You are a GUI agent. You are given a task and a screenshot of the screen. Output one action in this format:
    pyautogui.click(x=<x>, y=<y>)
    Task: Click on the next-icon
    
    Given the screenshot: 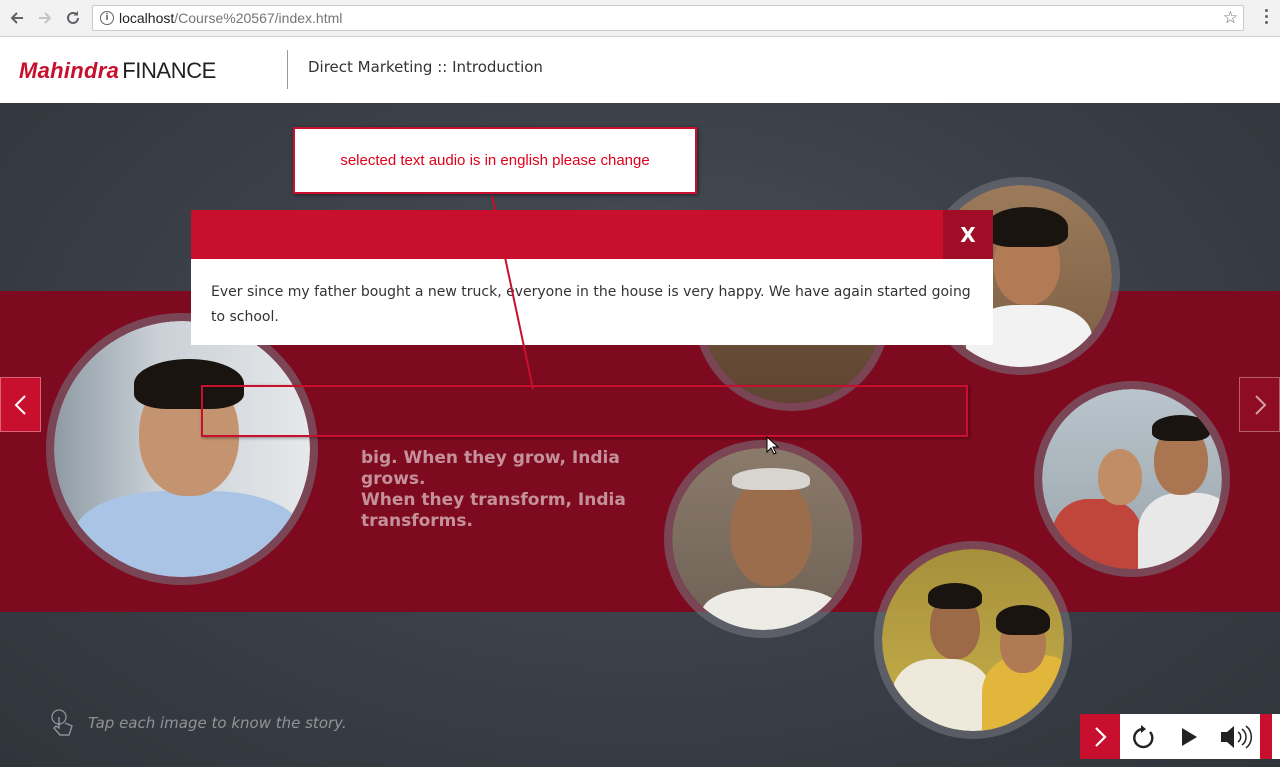 What is the action you would take?
    pyautogui.click(x=1101, y=736)
    